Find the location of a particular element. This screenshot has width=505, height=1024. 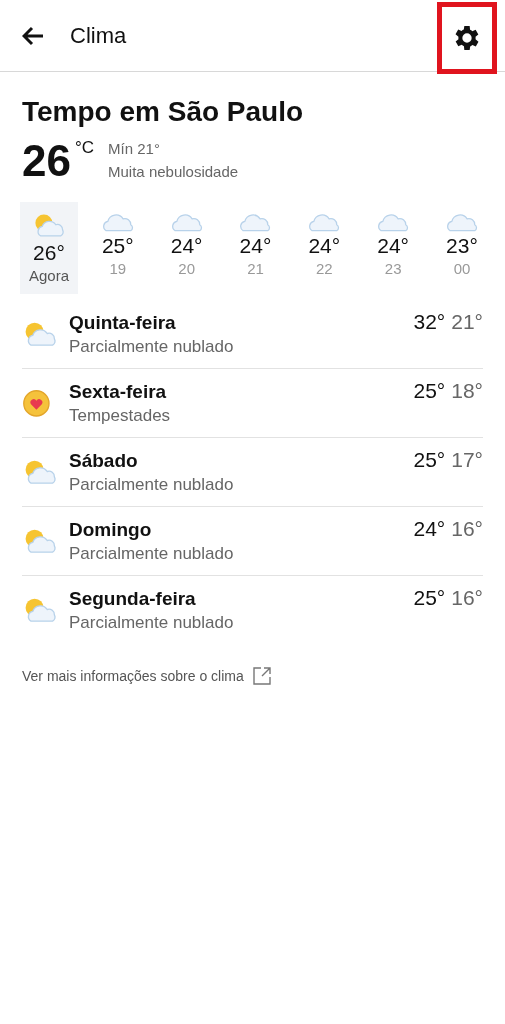

day-name: Quinta-feira is located at coordinates (123, 322).